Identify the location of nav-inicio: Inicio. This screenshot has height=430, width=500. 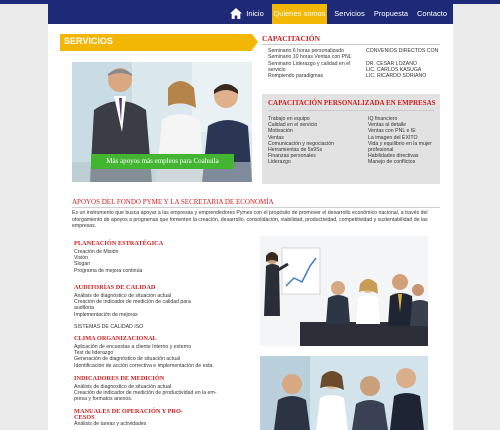
(255, 14).